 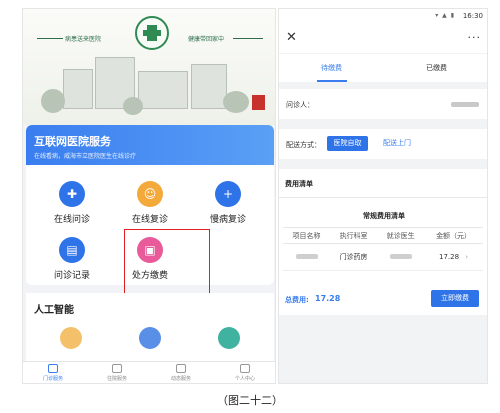 What do you see at coordinates (71, 338) in the screenshot?
I see `target-icon` at bounding box center [71, 338].